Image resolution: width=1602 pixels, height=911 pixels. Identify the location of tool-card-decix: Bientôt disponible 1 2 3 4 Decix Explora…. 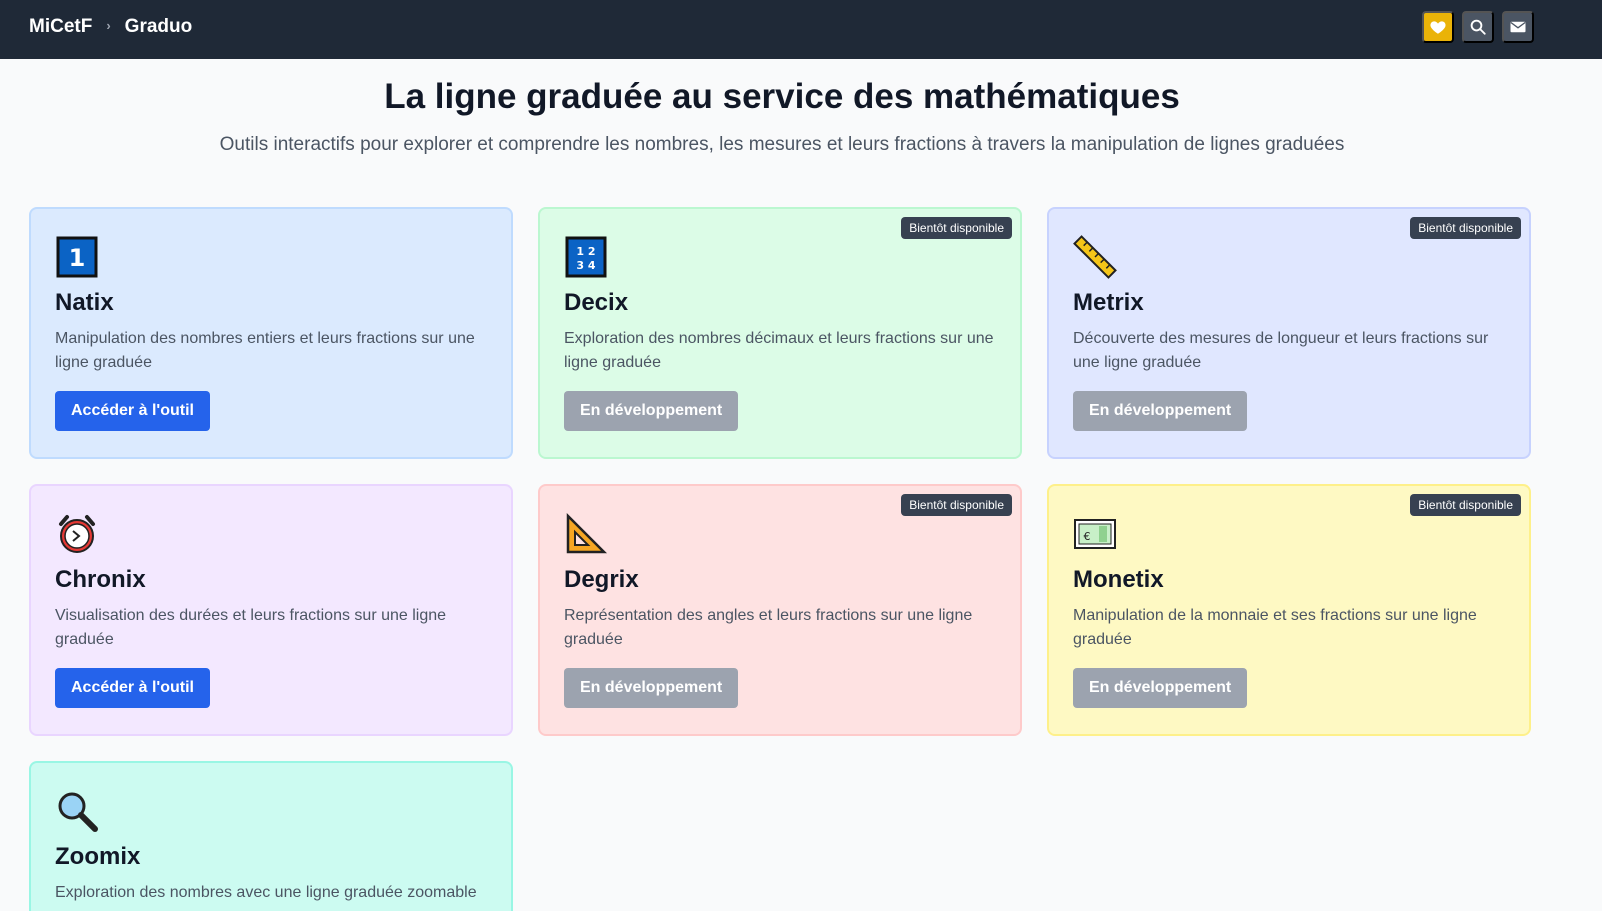
(780, 333).